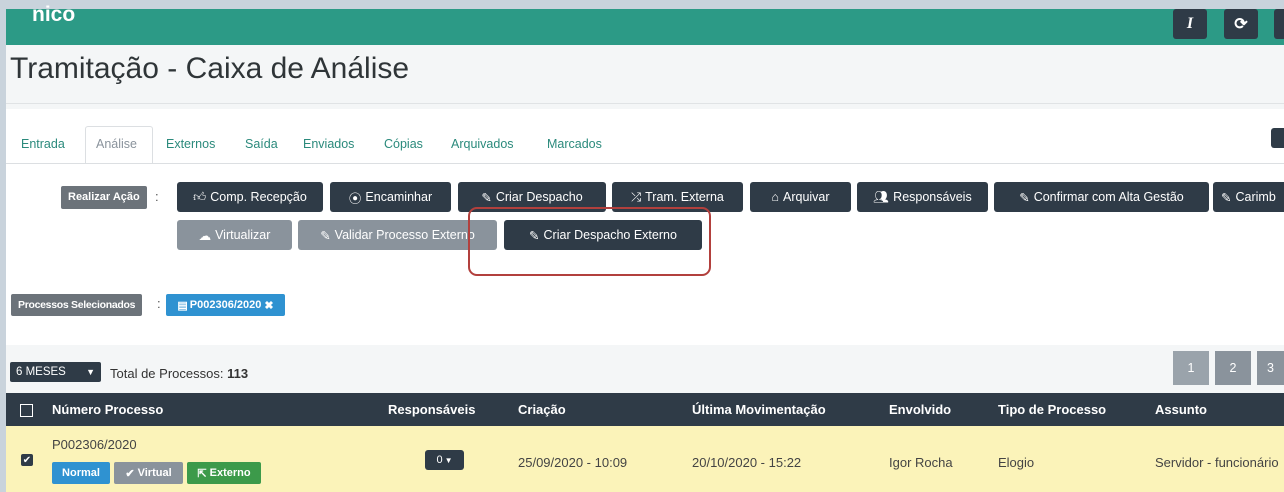 This screenshot has width=1284, height=492. What do you see at coordinates (182, 305) in the screenshot?
I see `file-icon: ▤` at bounding box center [182, 305].